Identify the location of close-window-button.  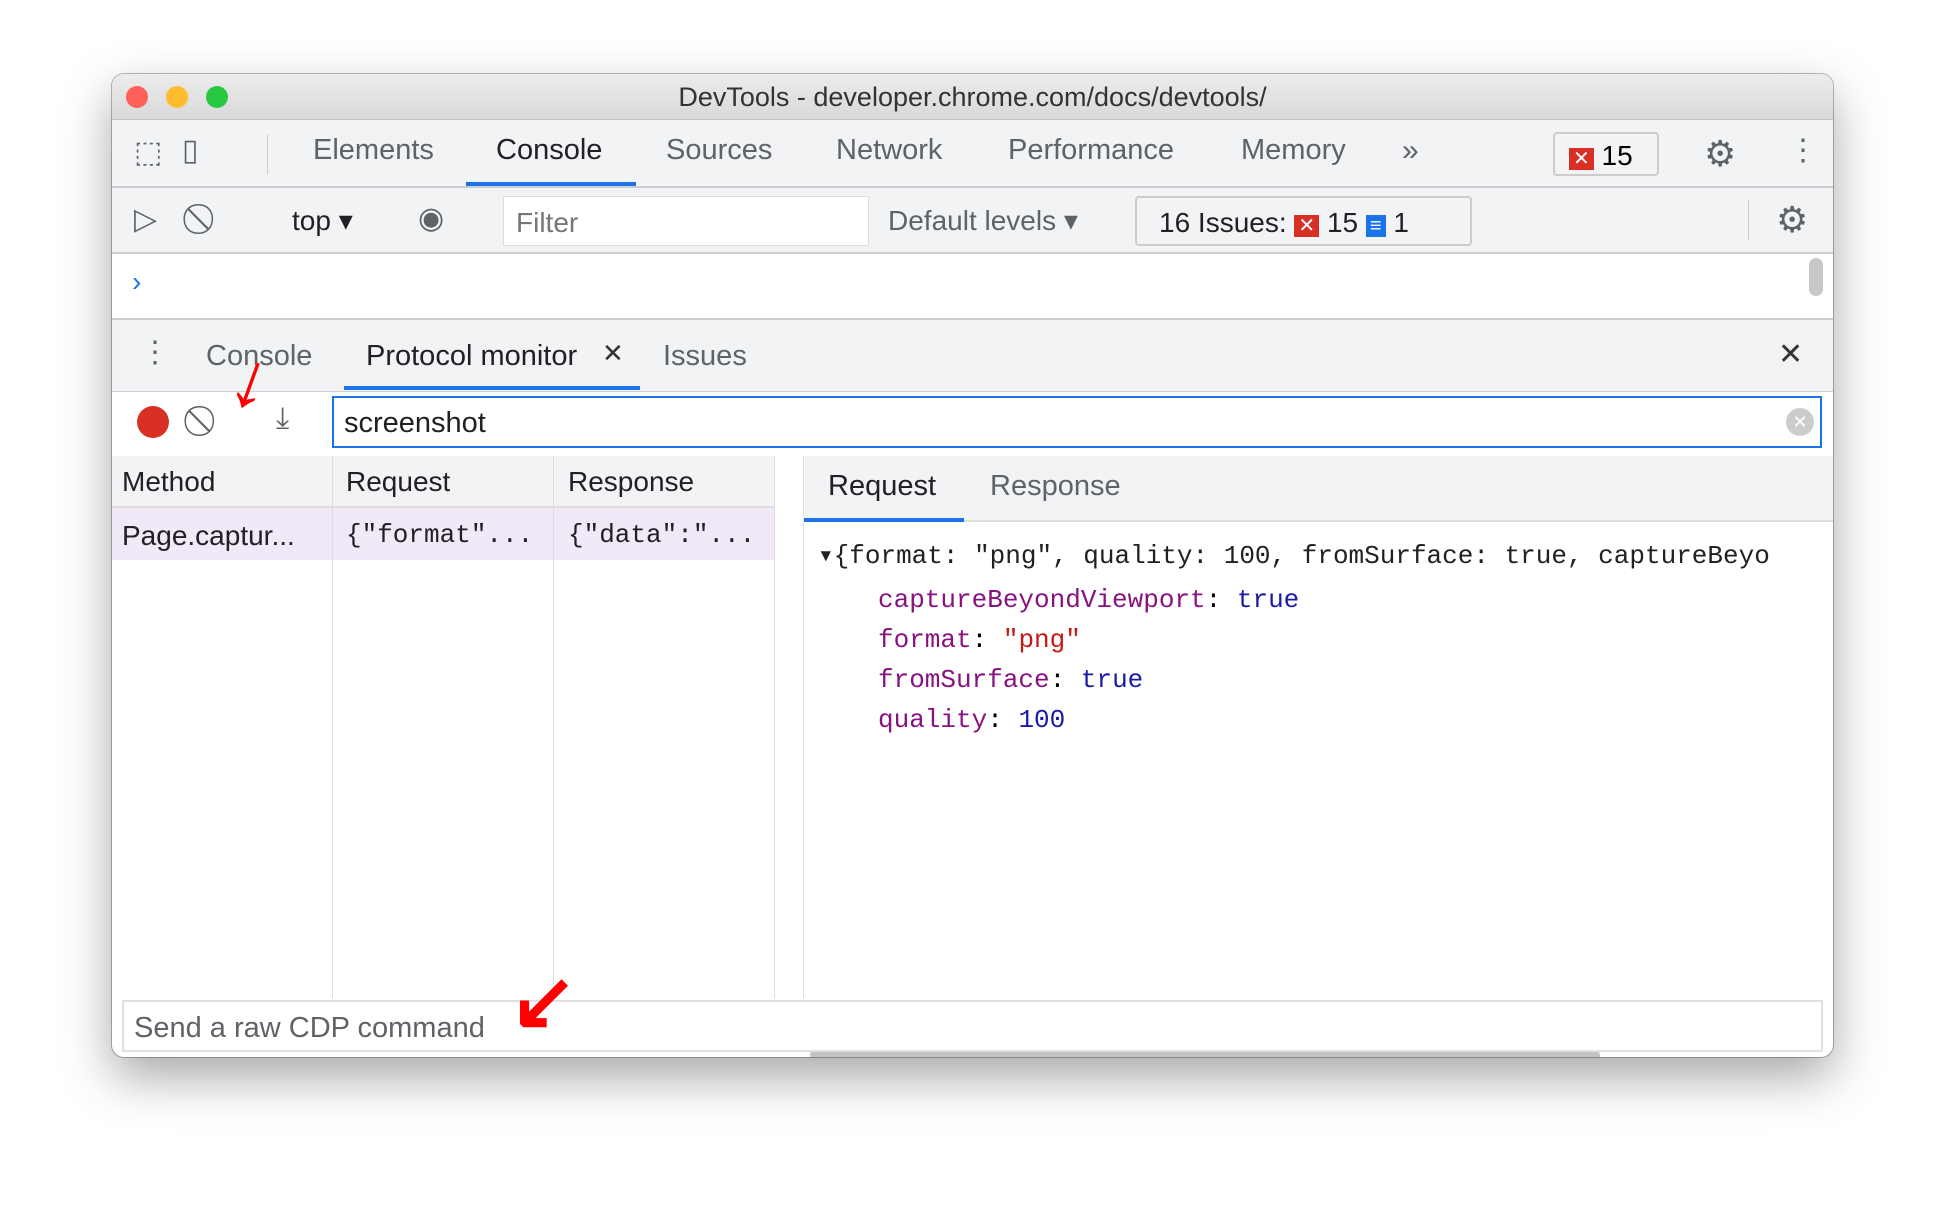
(137, 97).